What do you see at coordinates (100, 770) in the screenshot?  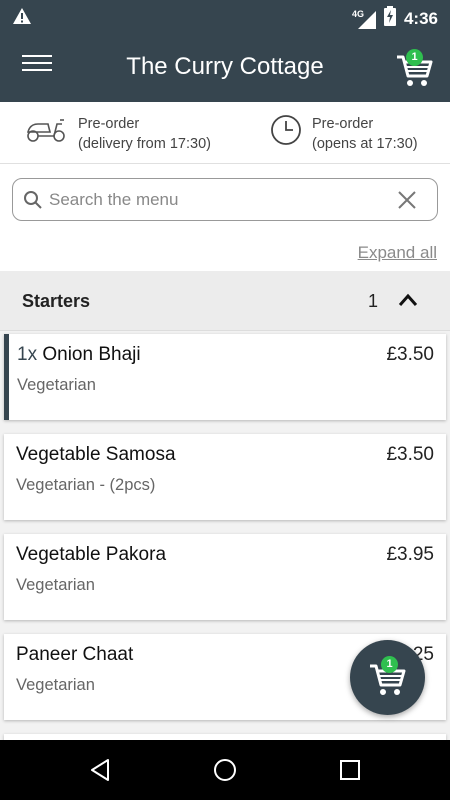 I see `back-icon` at bounding box center [100, 770].